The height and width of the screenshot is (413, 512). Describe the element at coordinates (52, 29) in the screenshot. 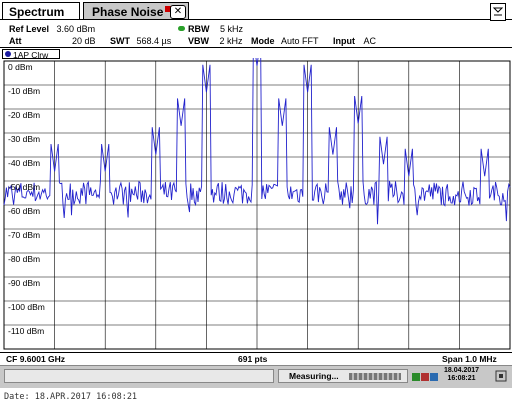

I see `ref-level: Ref Level 3.60 dBm` at that location.